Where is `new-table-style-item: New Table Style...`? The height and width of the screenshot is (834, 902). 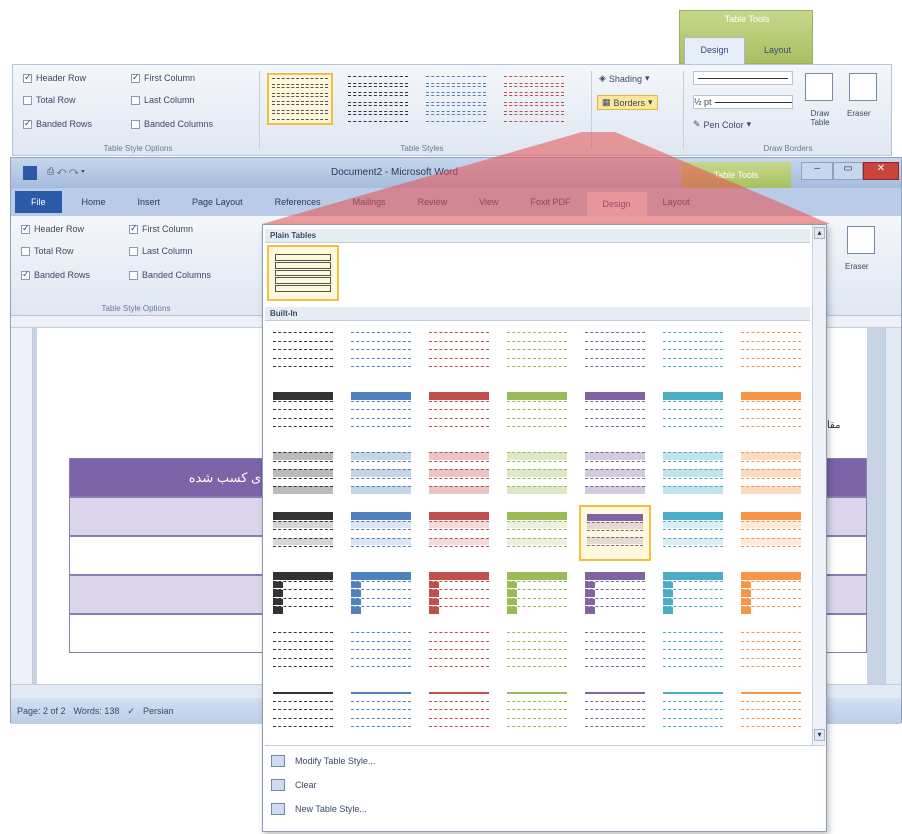
new-table-style-item: New Table Style... is located at coordinates (319, 809).